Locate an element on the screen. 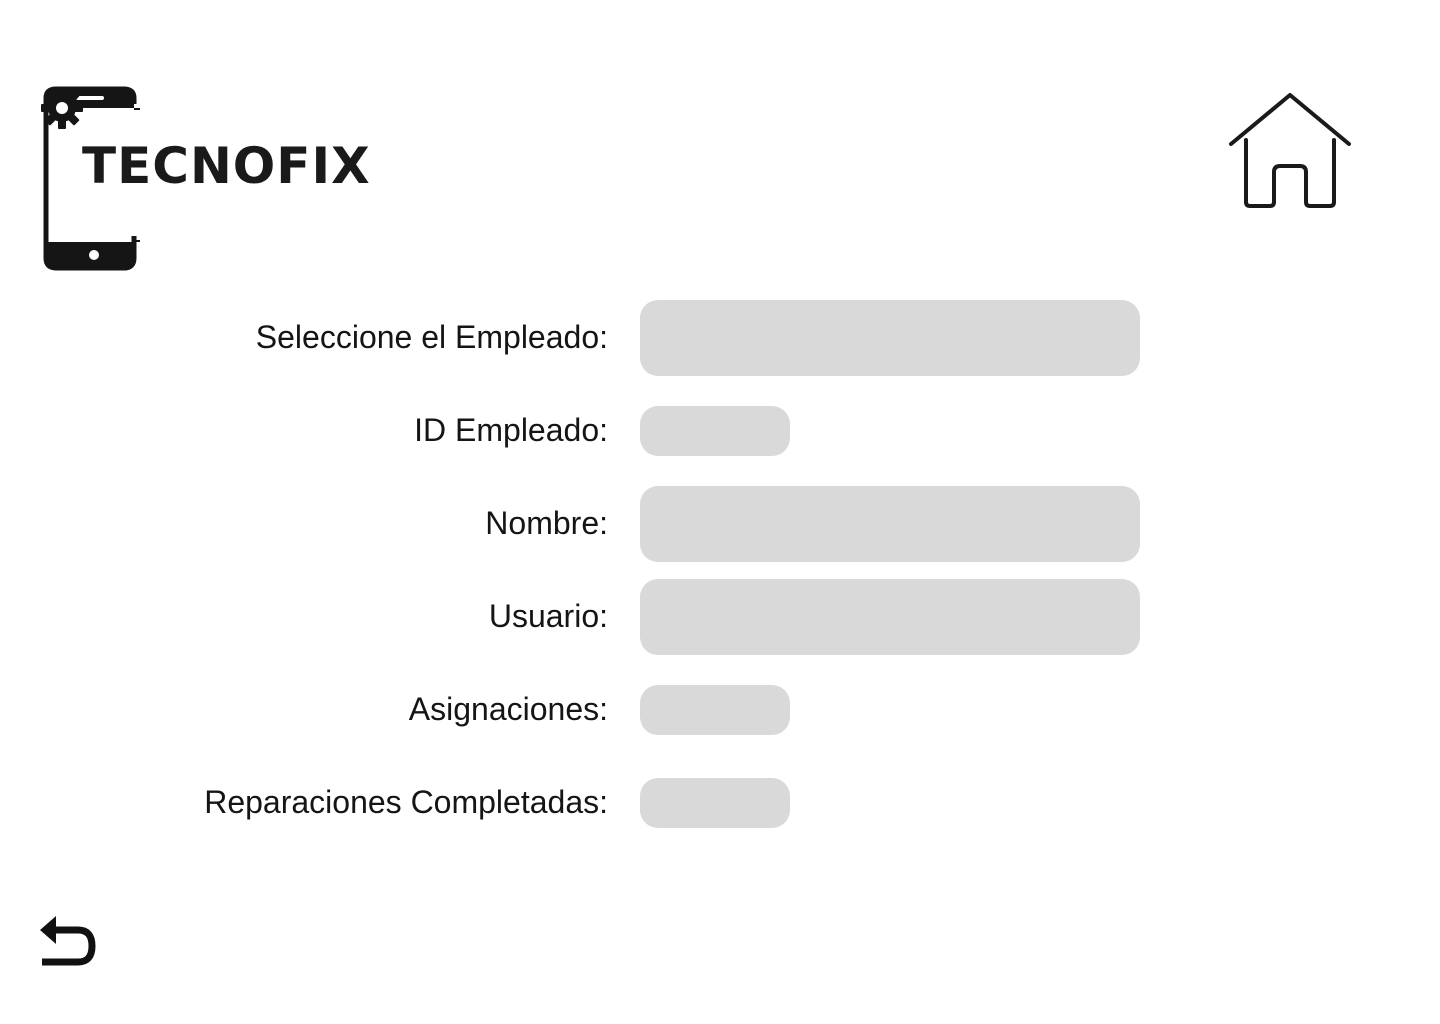 This screenshot has height=1024, width=1440. name-field is located at coordinates (890, 524).